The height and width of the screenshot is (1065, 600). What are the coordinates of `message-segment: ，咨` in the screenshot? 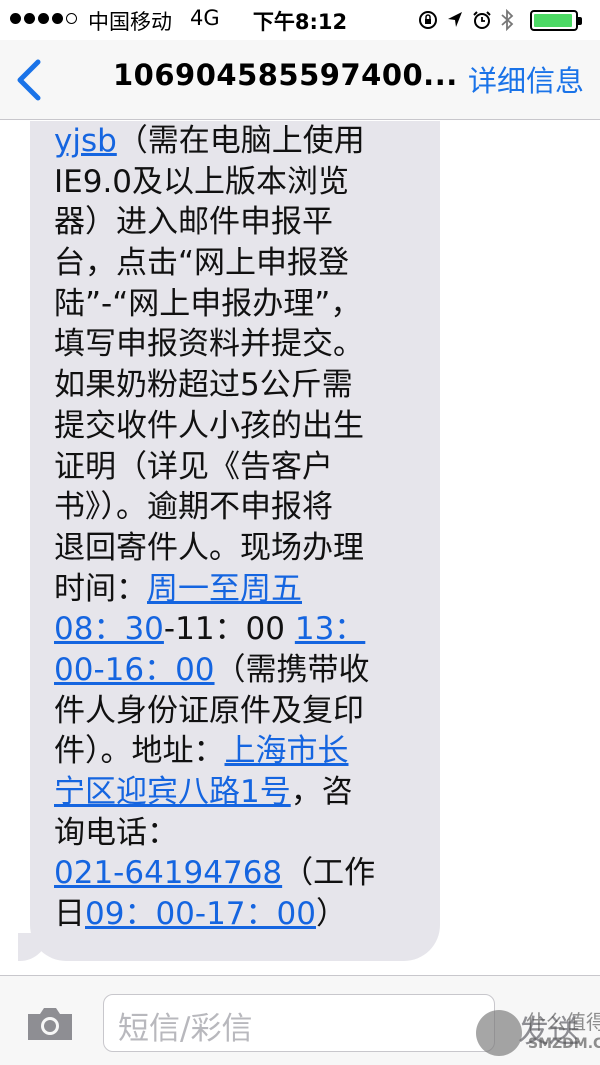 It's located at (321, 792).